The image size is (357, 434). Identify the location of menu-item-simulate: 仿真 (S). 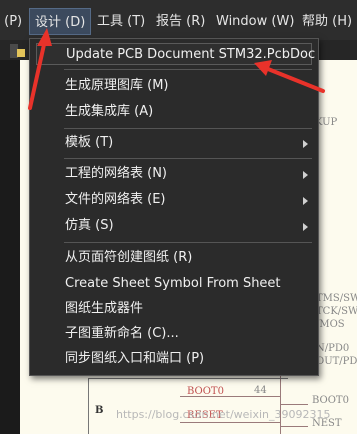
(89, 226).